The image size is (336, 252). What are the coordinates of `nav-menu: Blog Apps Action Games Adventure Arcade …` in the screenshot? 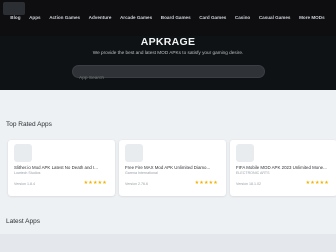 It's located at (164, 17).